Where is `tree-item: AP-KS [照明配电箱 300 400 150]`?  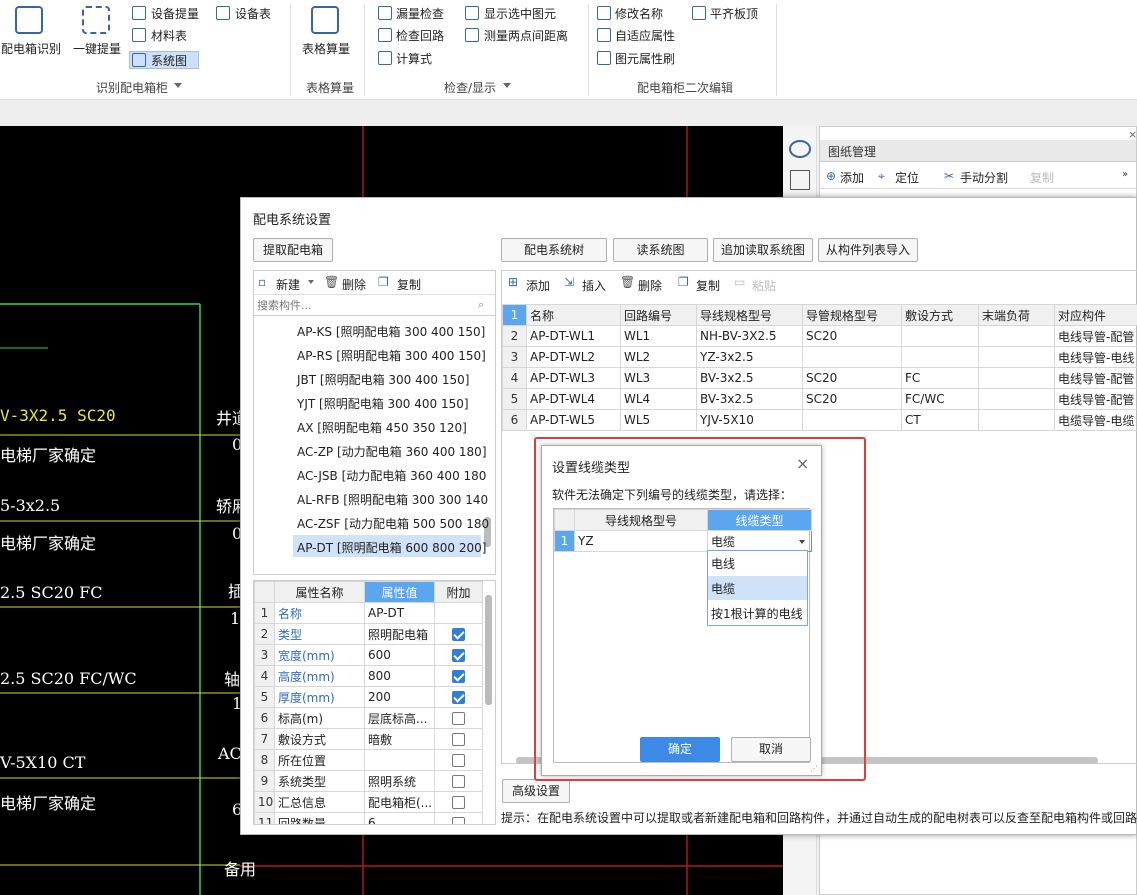 tree-item: AP-KS [照明配电箱 300 400 150] is located at coordinates (391, 331).